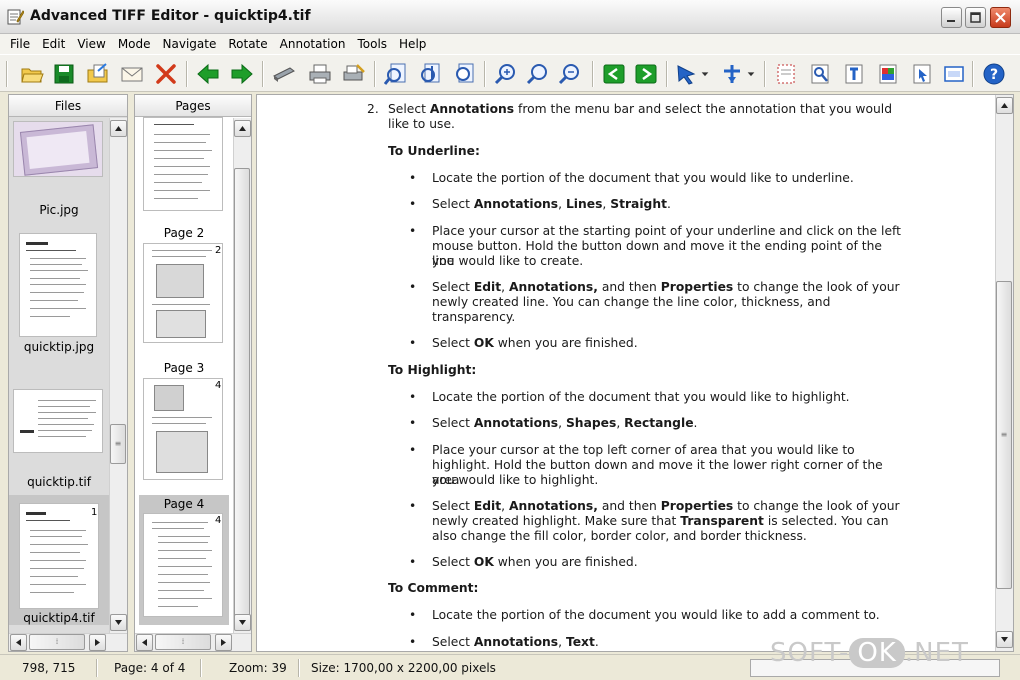 This screenshot has height=680, width=1020. I want to click on files-hscroll-thumb: ⁞, so click(57, 642).